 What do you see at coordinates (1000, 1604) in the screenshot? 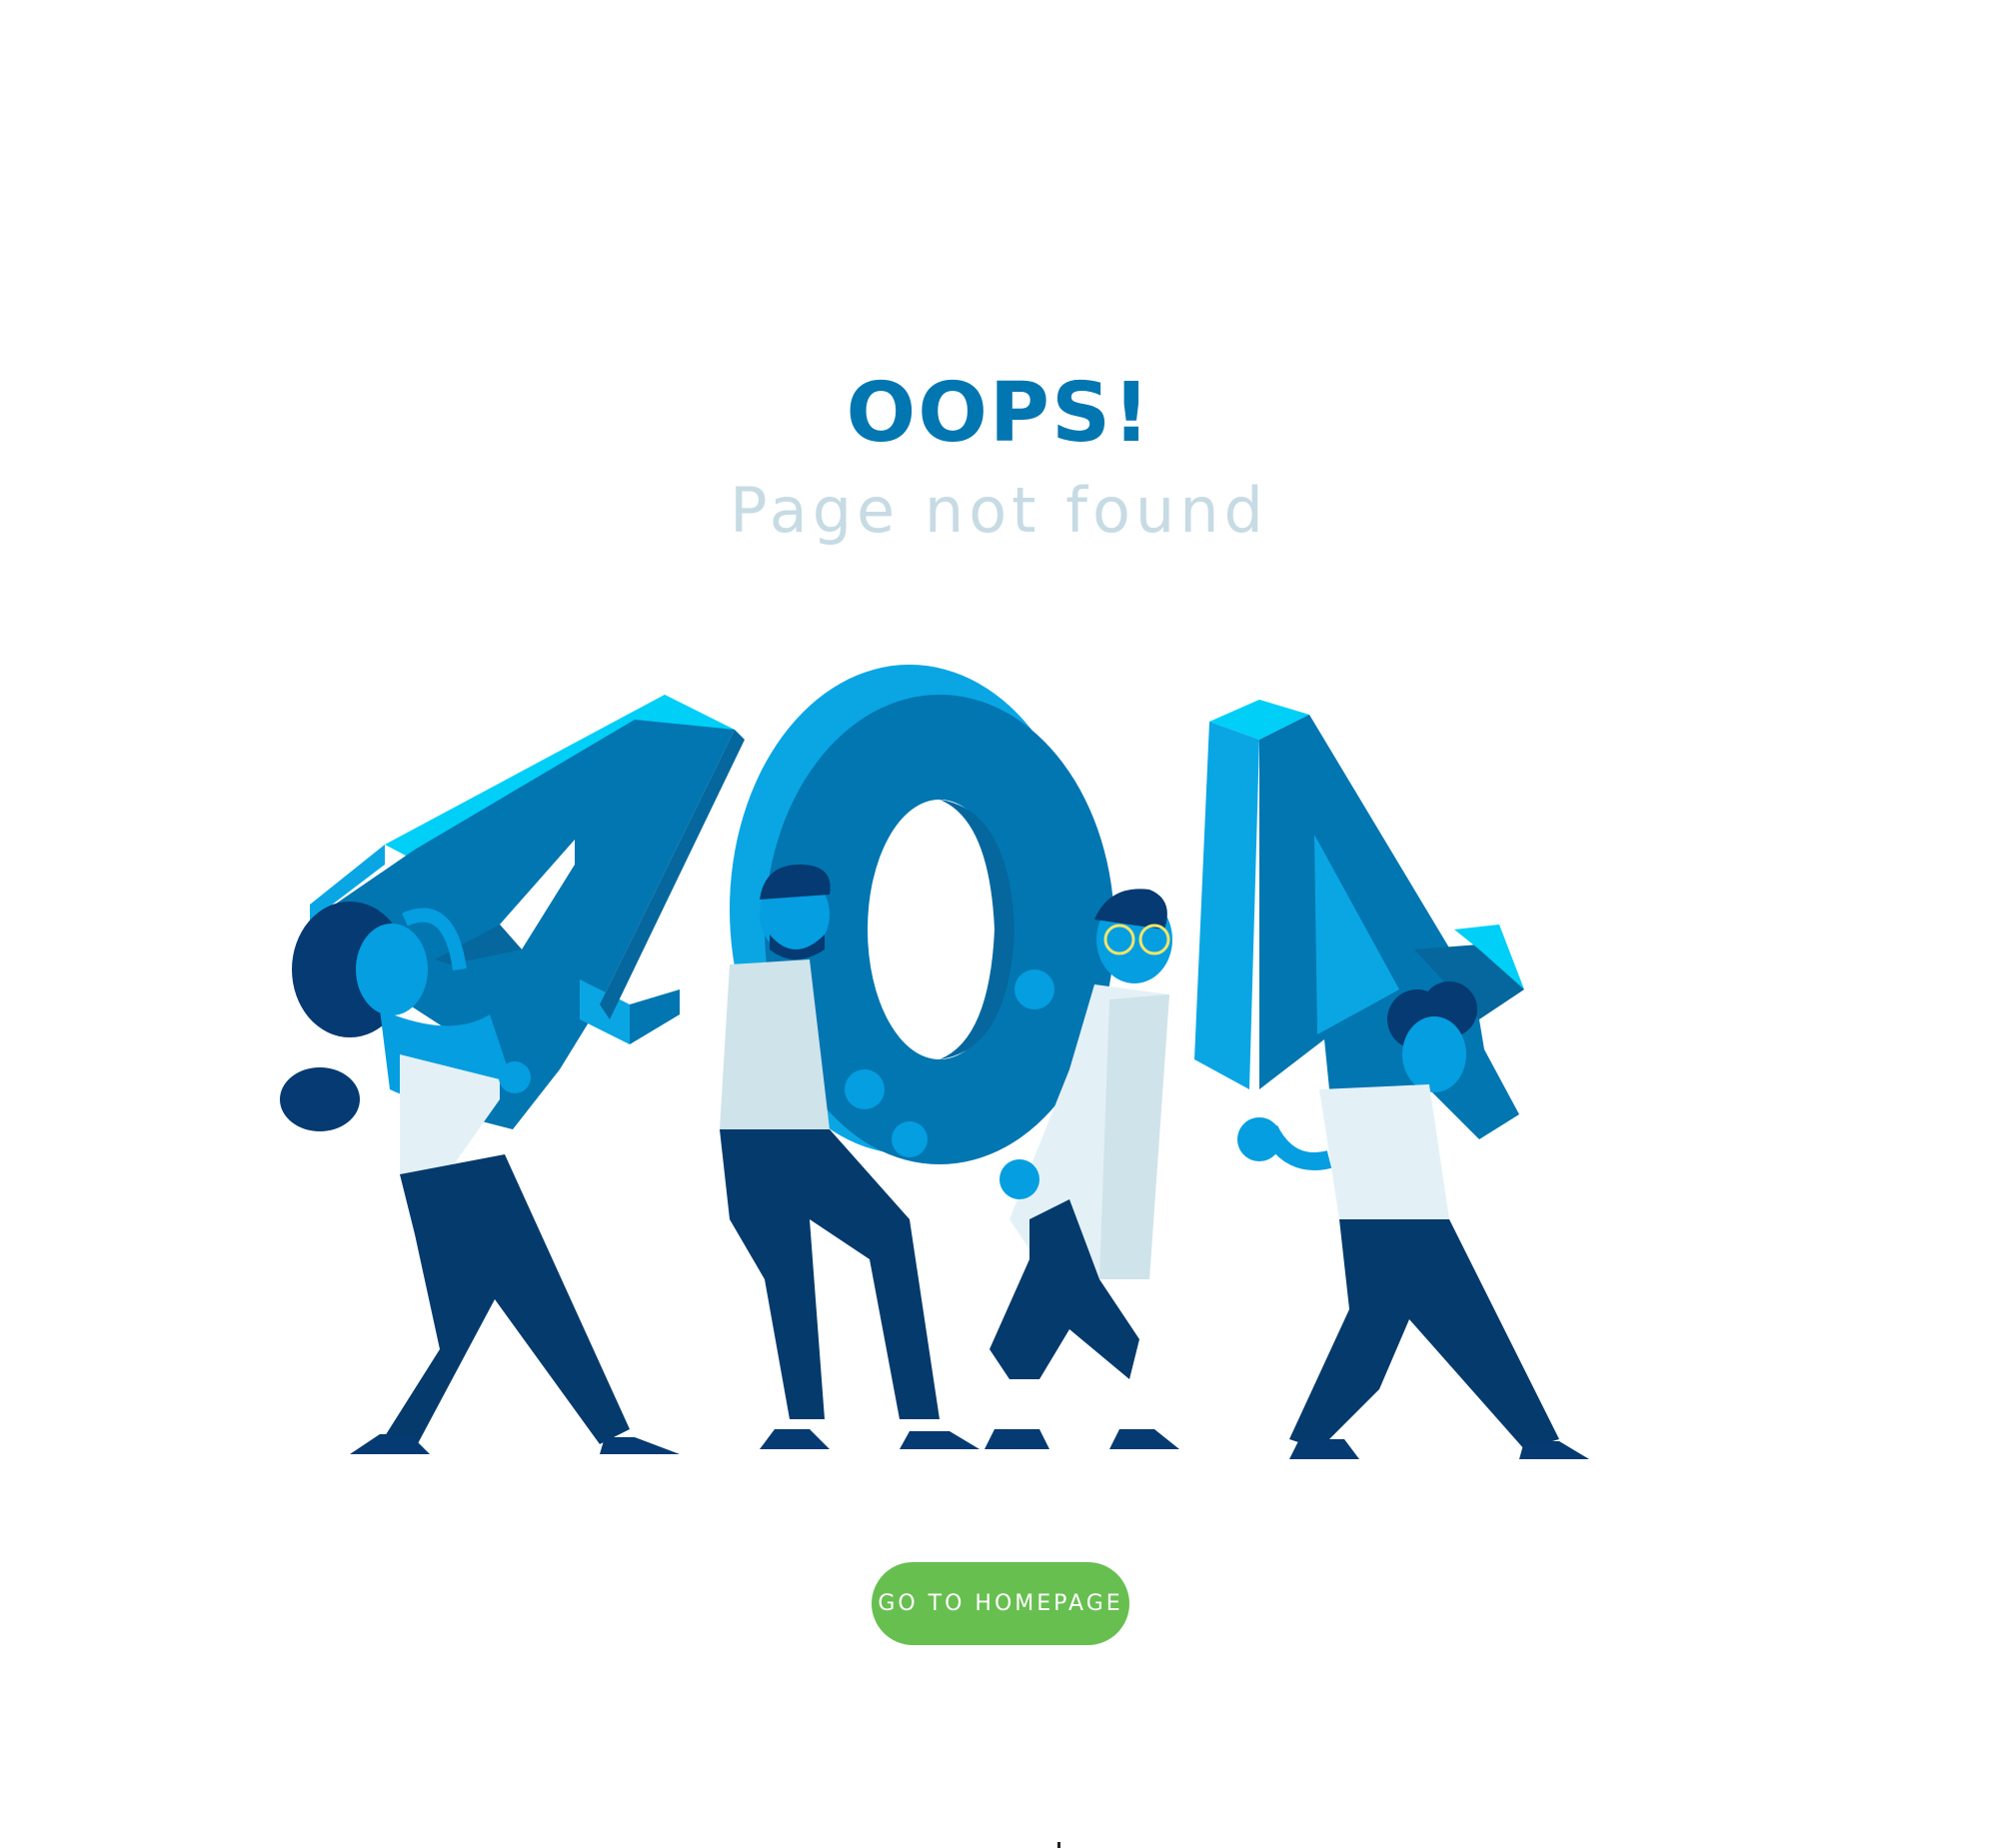
I see `go-to-homepage-button: GO TO HOMEPAGE` at bounding box center [1000, 1604].